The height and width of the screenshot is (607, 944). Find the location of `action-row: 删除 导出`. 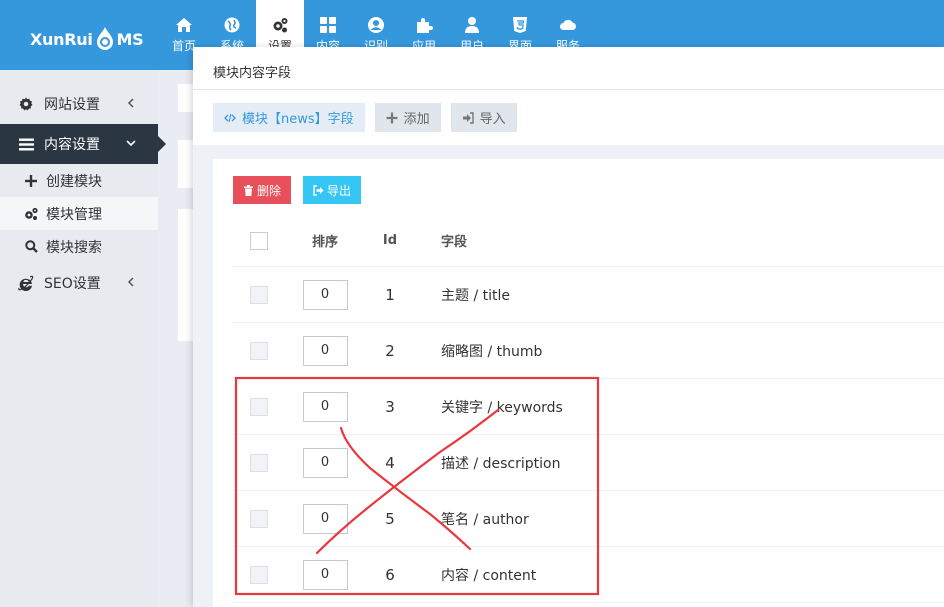

action-row: 删除 导出 is located at coordinates (303, 190).